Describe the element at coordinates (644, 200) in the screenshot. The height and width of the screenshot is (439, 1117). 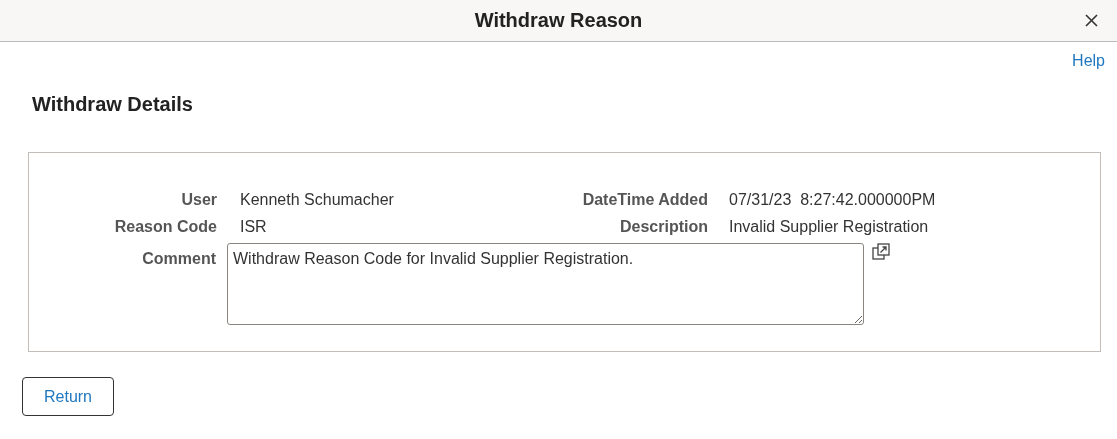
I see `field-label: DateTime Added` at that location.